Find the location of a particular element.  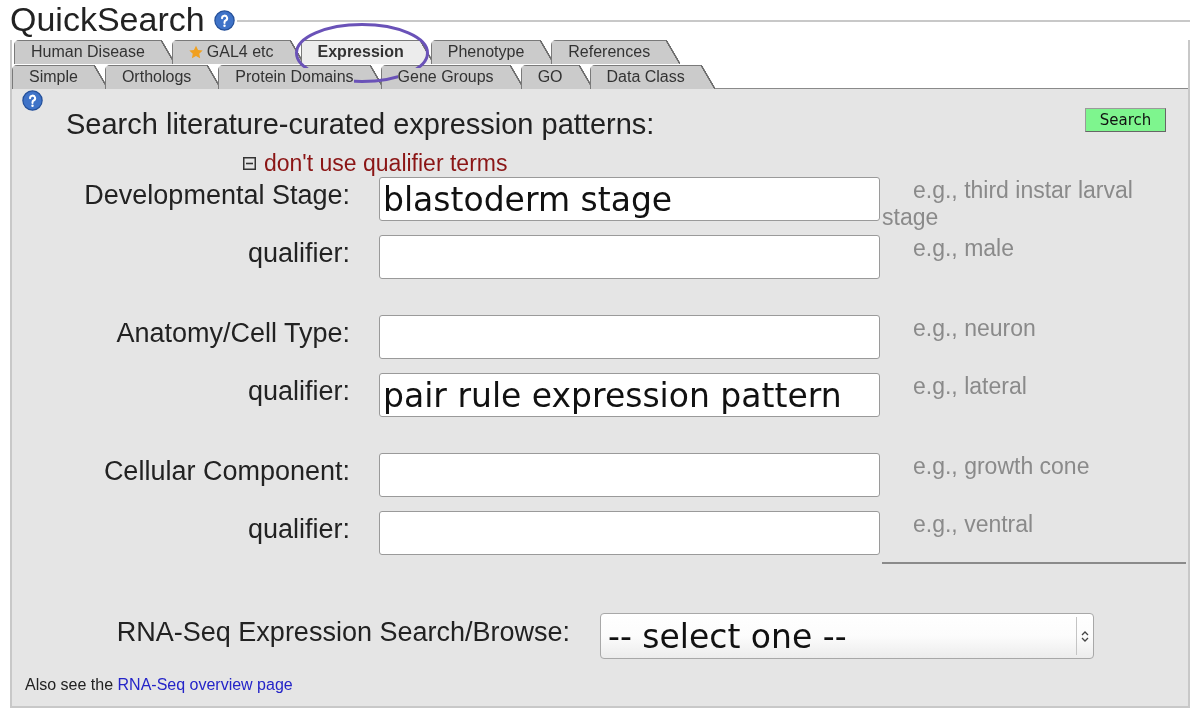

example-hint: e.g., neuron is located at coordinates (974, 328).